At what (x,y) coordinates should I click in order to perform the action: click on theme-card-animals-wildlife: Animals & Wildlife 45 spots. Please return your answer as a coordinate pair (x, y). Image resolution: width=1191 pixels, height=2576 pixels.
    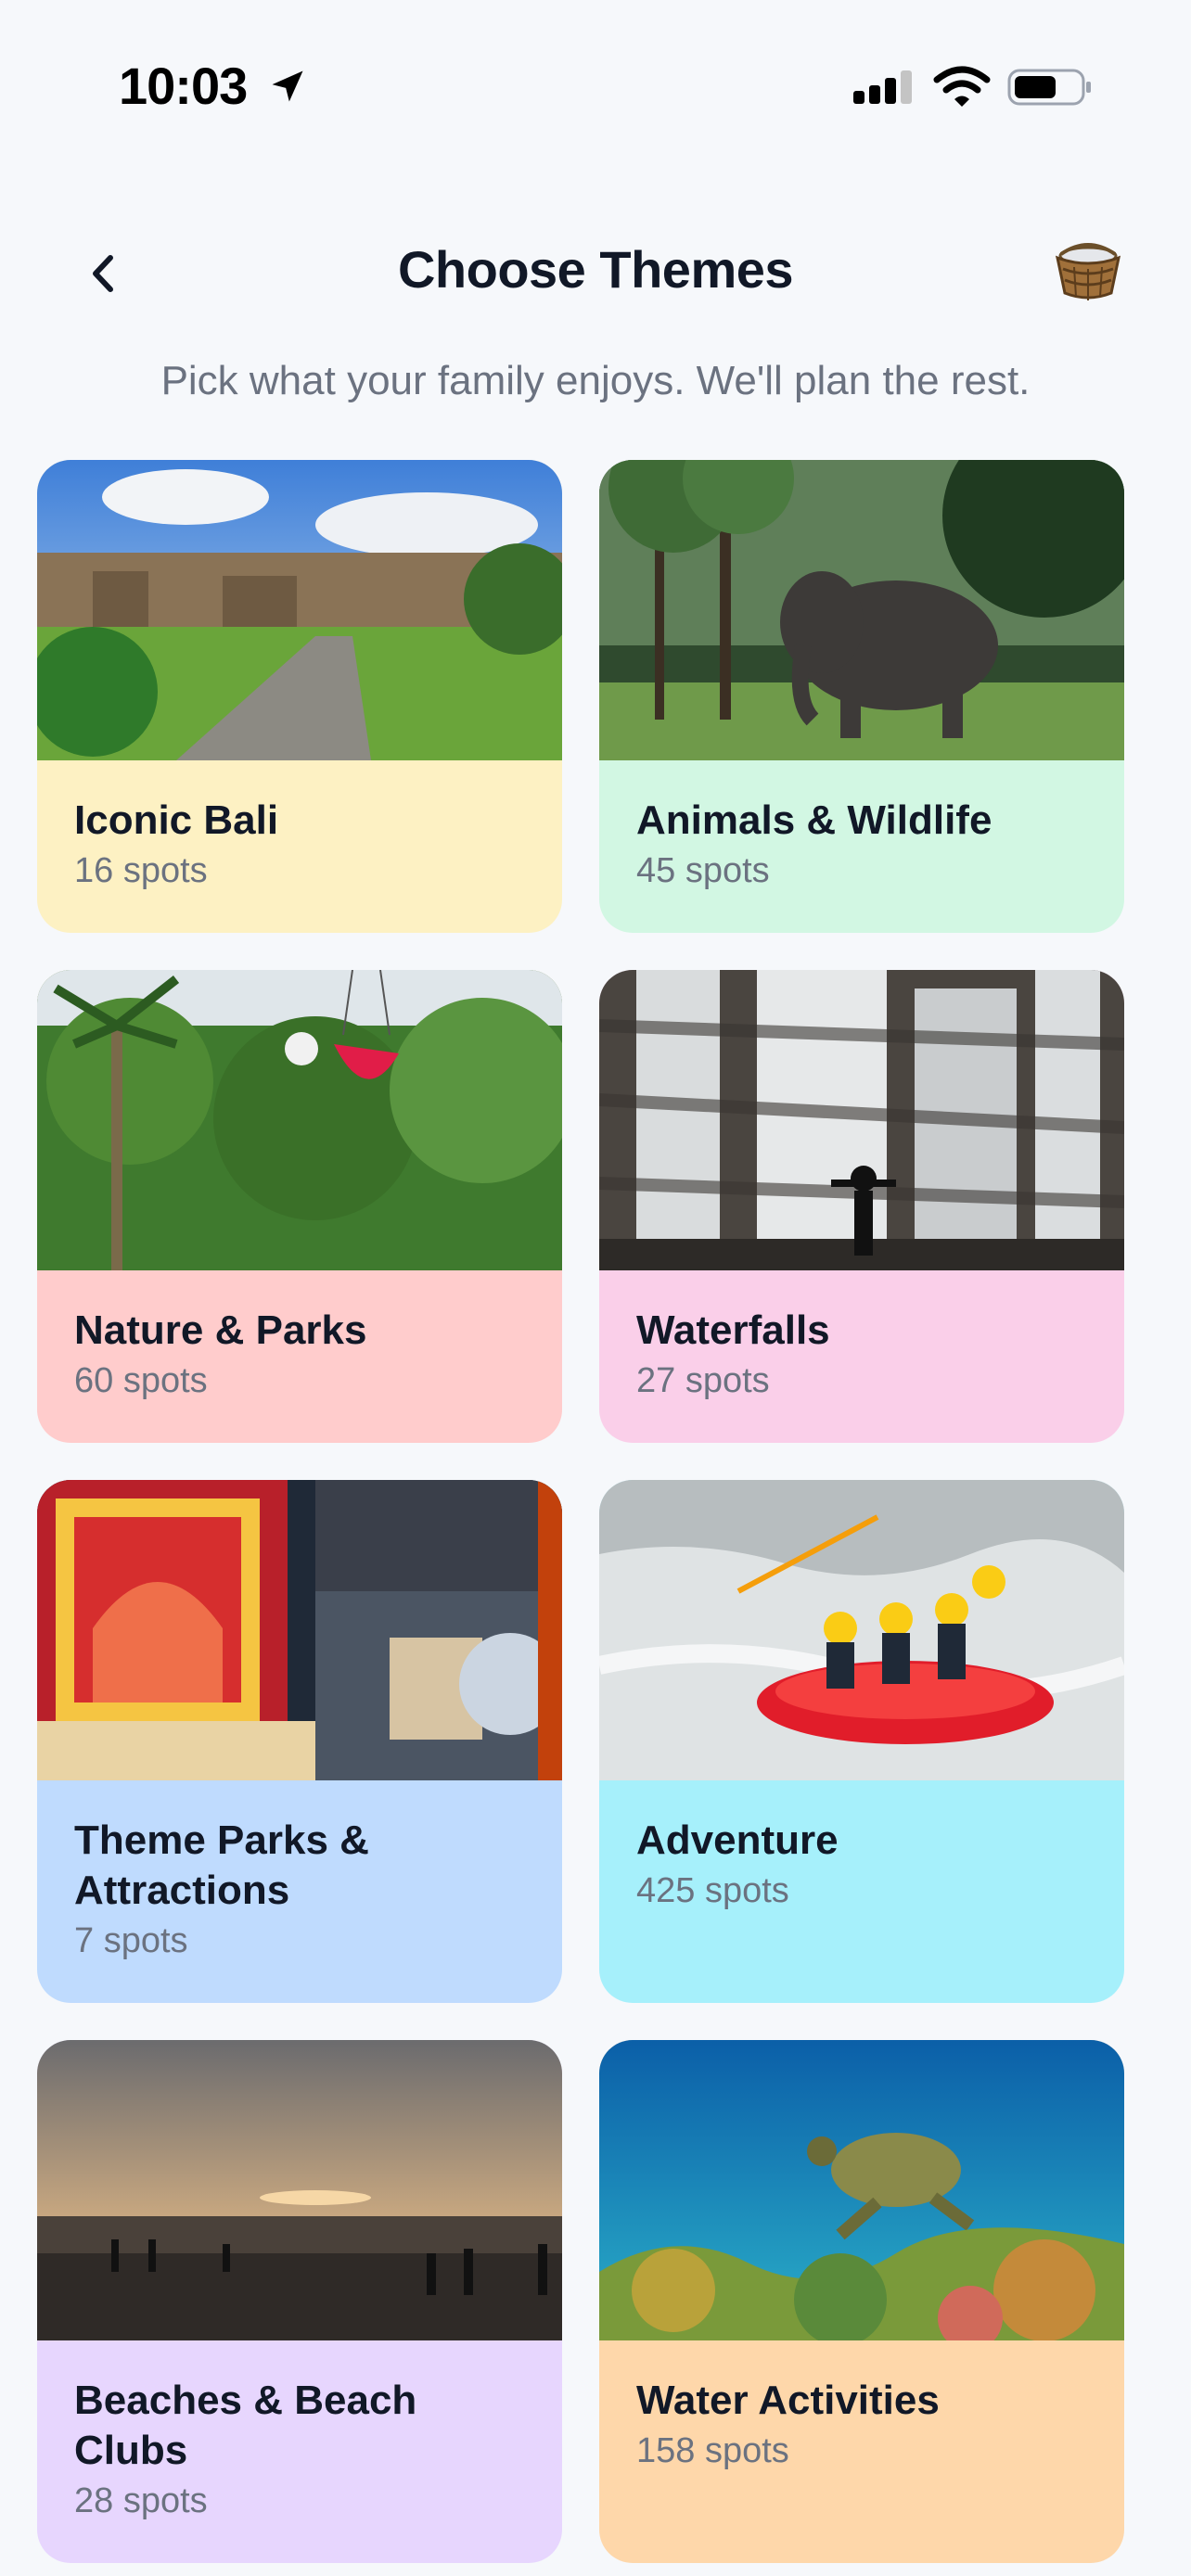
    Looking at the image, I should click on (861, 696).